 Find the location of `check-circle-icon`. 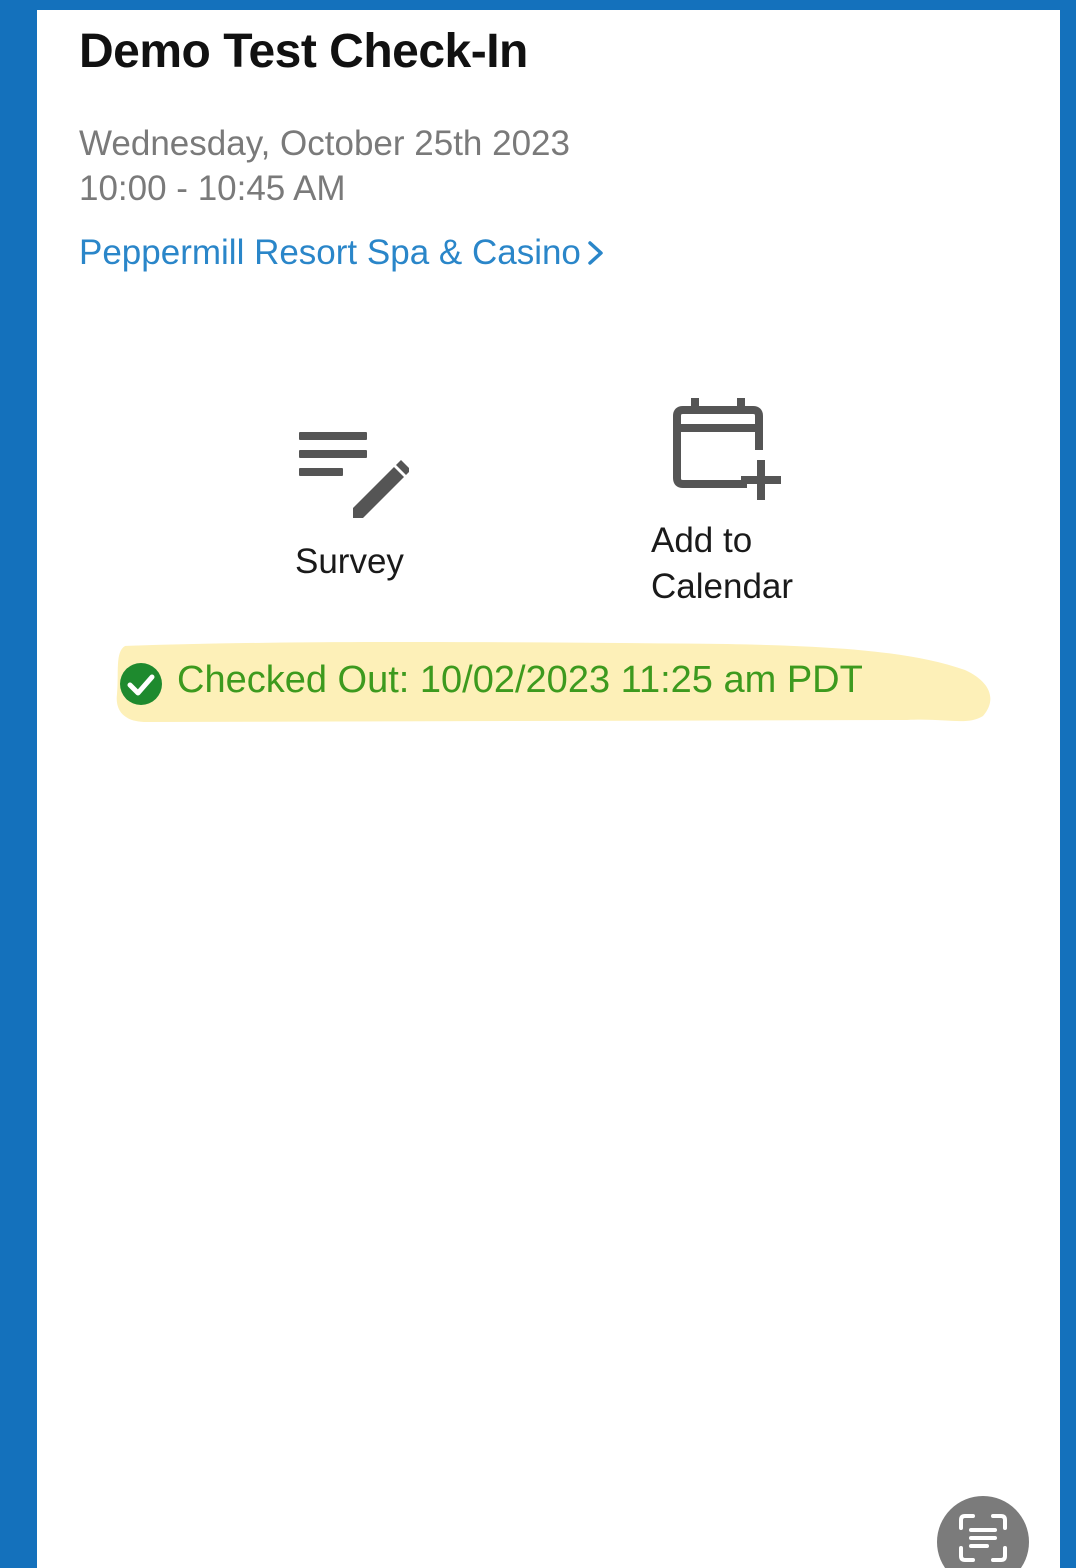

check-circle-icon is located at coordinates (141, 684).